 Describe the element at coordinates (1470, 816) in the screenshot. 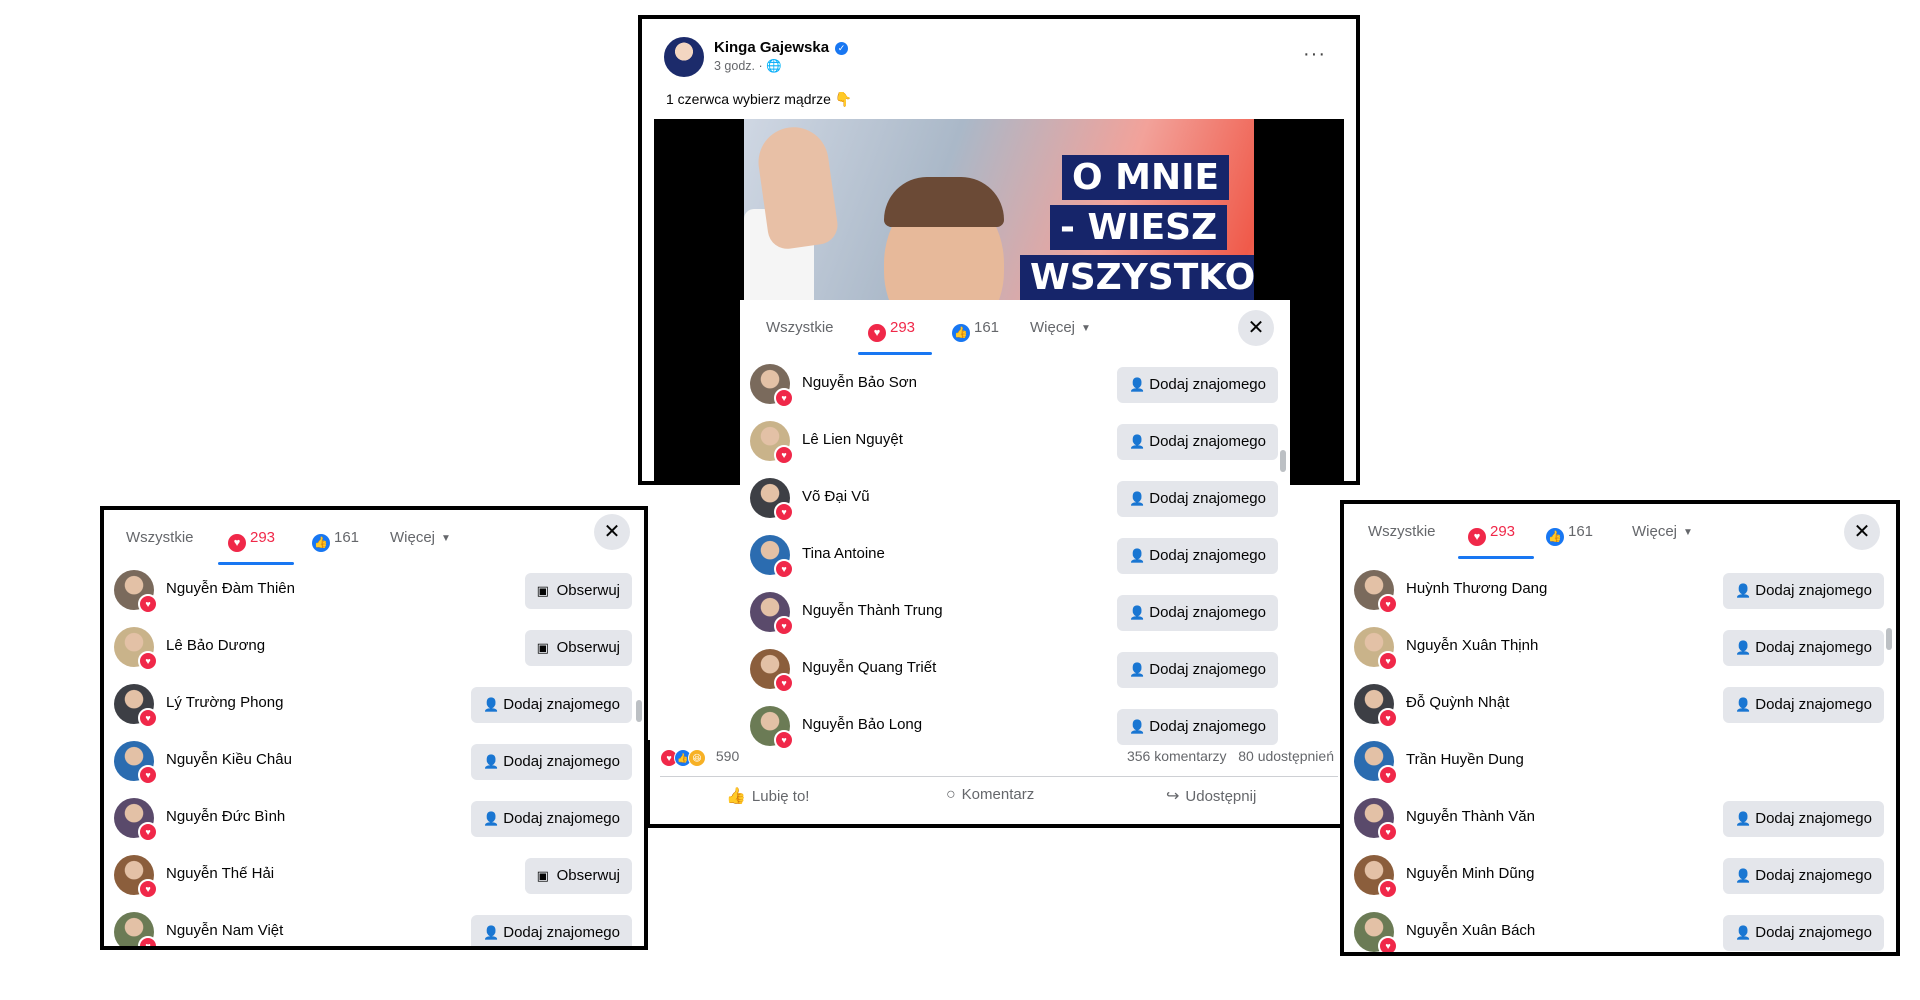

I see `reactor-name: Nguyễn Thành Văn` at that location.